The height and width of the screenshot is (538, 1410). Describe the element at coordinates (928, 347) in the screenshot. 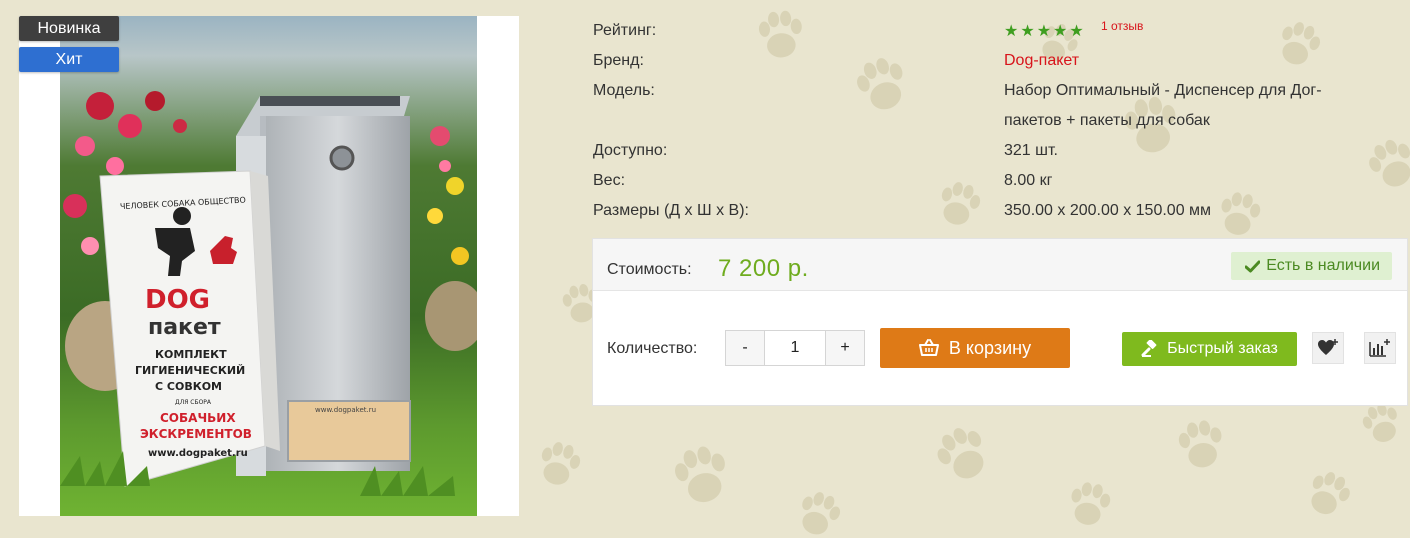

I see `basket-icon` at that location.